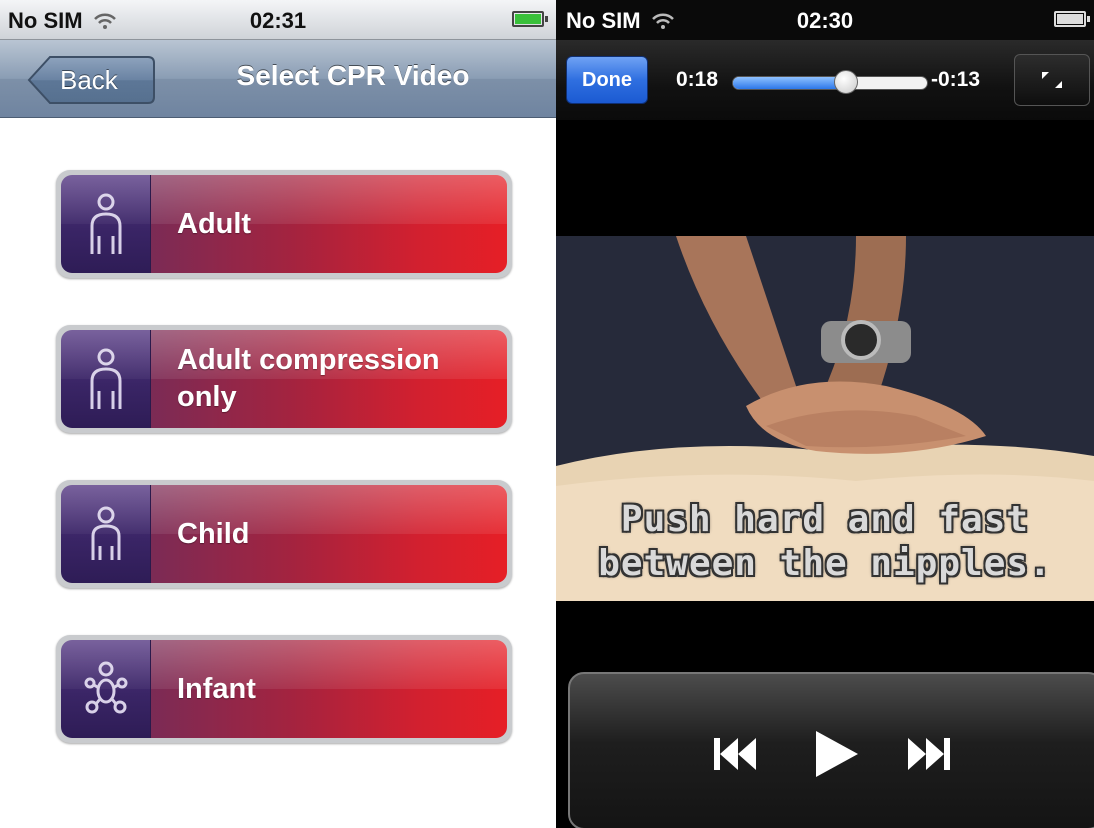 The height and width of the screenshot is (828, 1094). I want to click on option-label: Adult compression only, so click(308, 379).